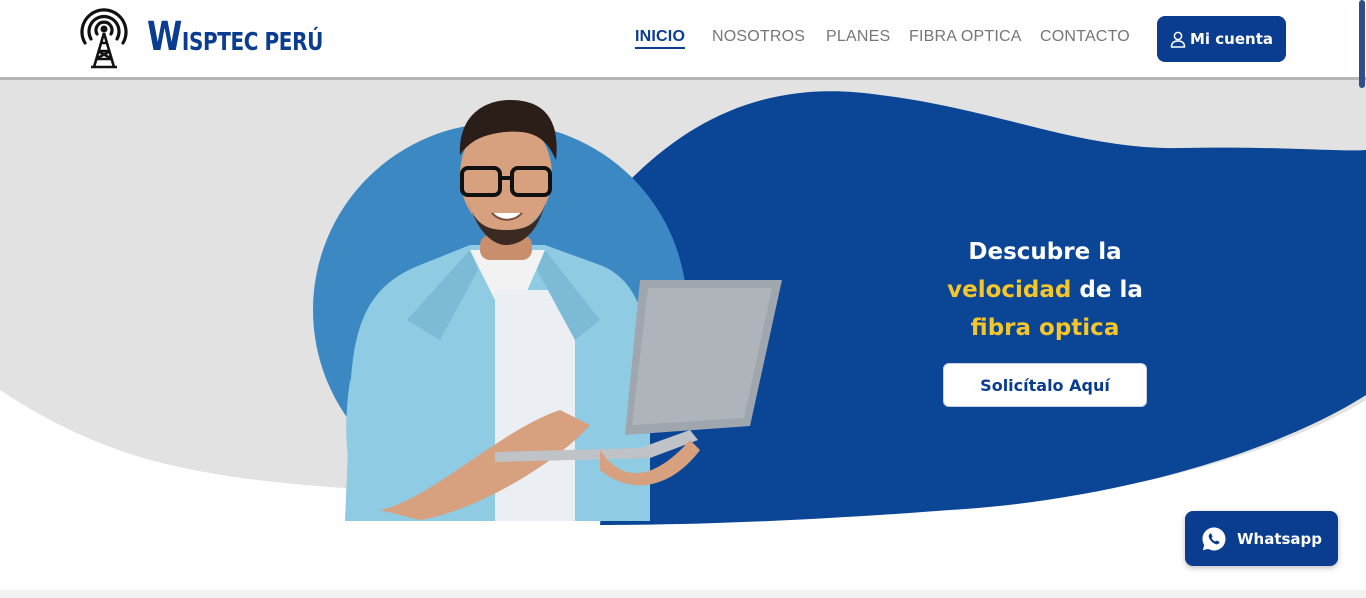 Image resolution: width=1366 pixels, height=598 pixels. Describe the element at coordinates (965, 37) in the screenshot. I see `nav-item-fibra-optica: FIBRA OPTICA` at that location.